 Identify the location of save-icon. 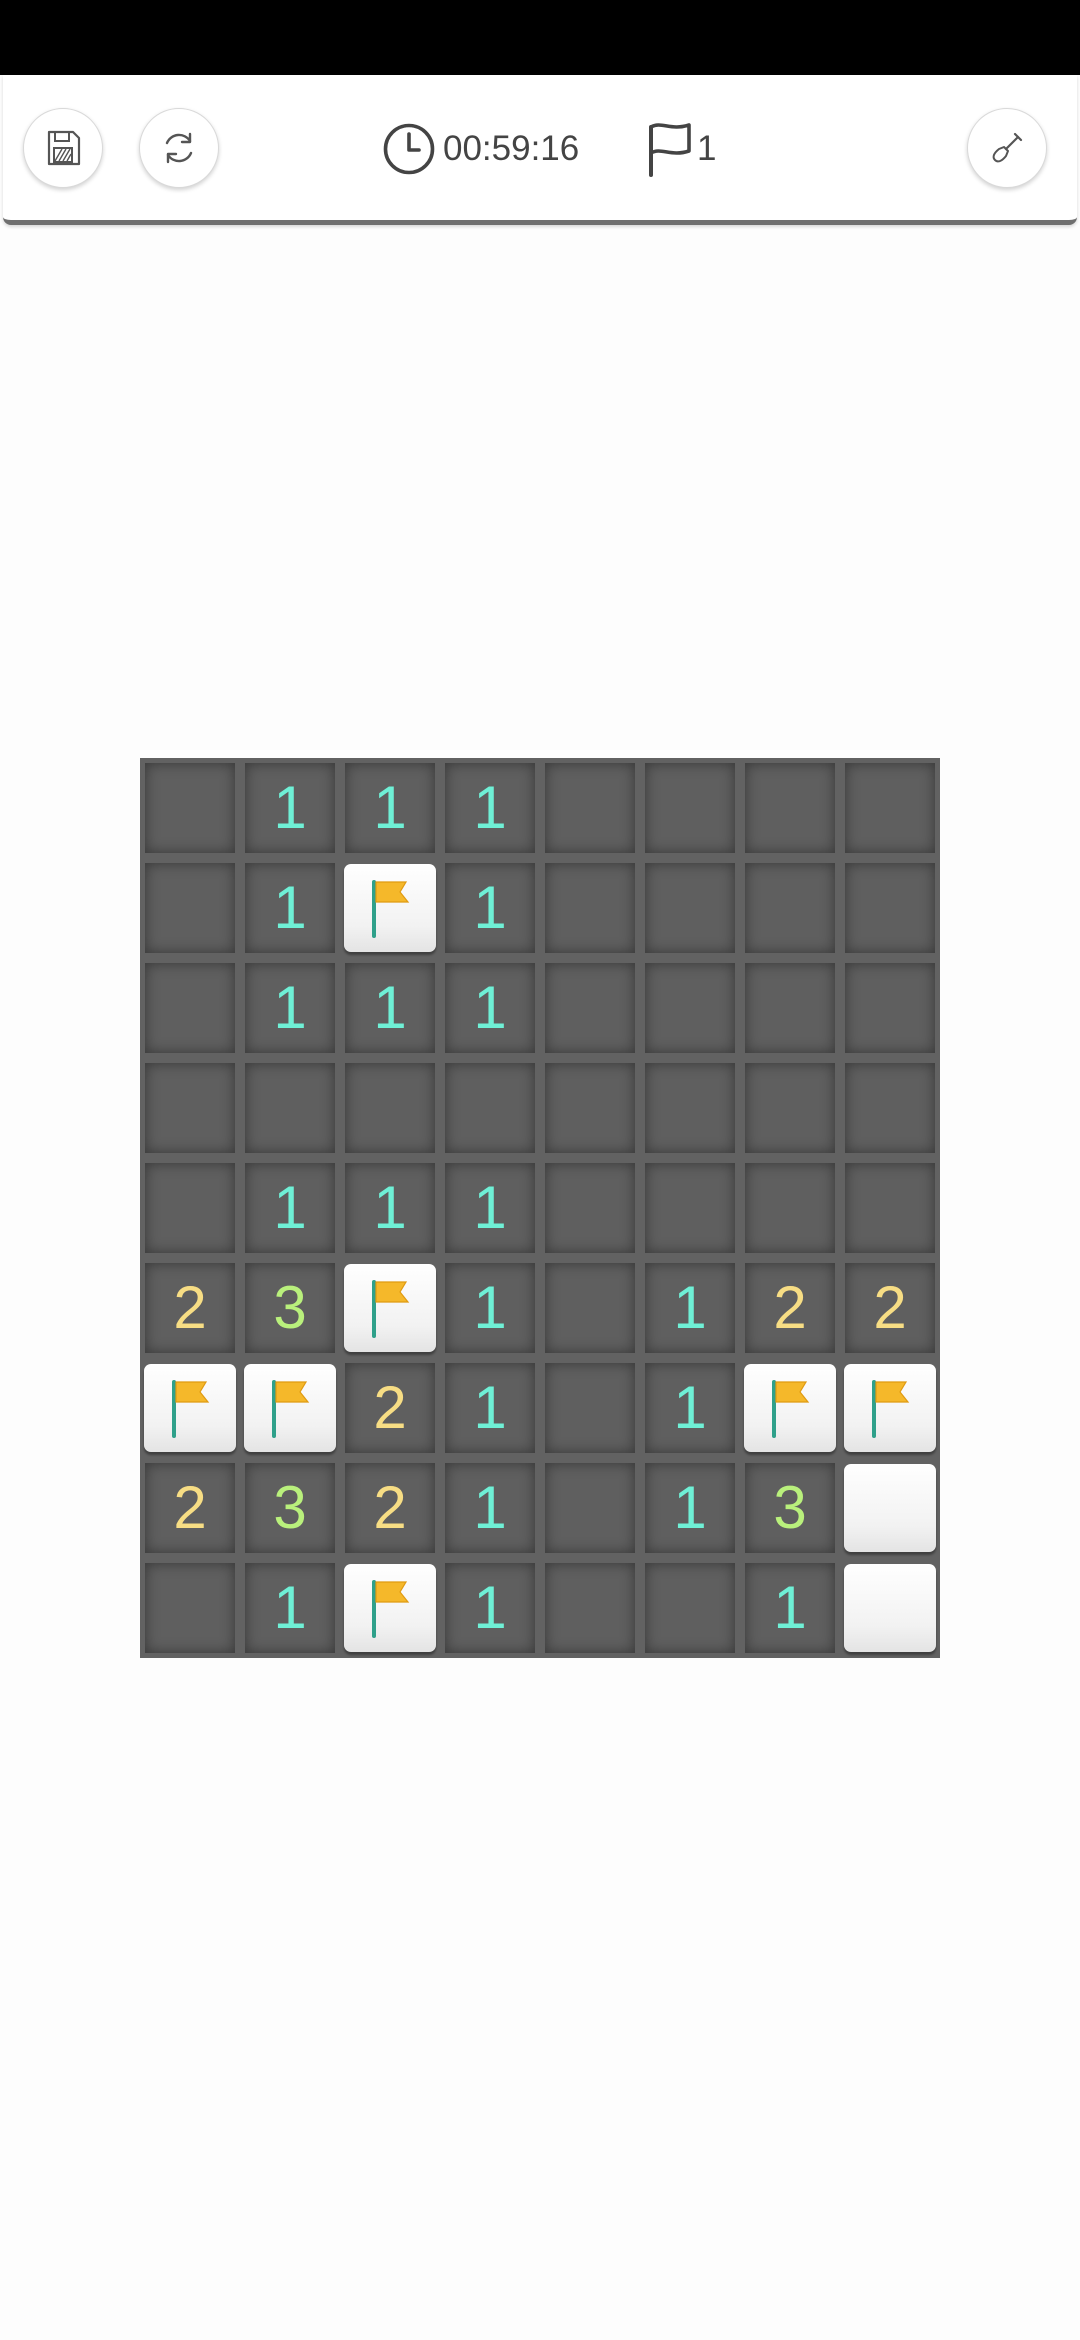
(64, 148).